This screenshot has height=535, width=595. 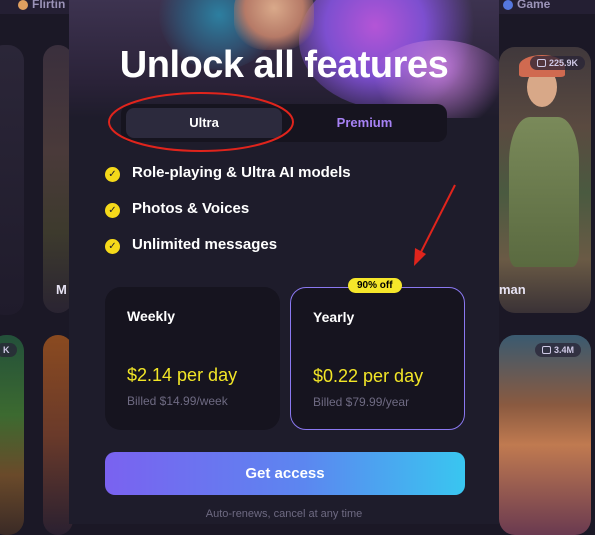 I want to click on bg-tab-game: Game, so click(x=526, y=5).